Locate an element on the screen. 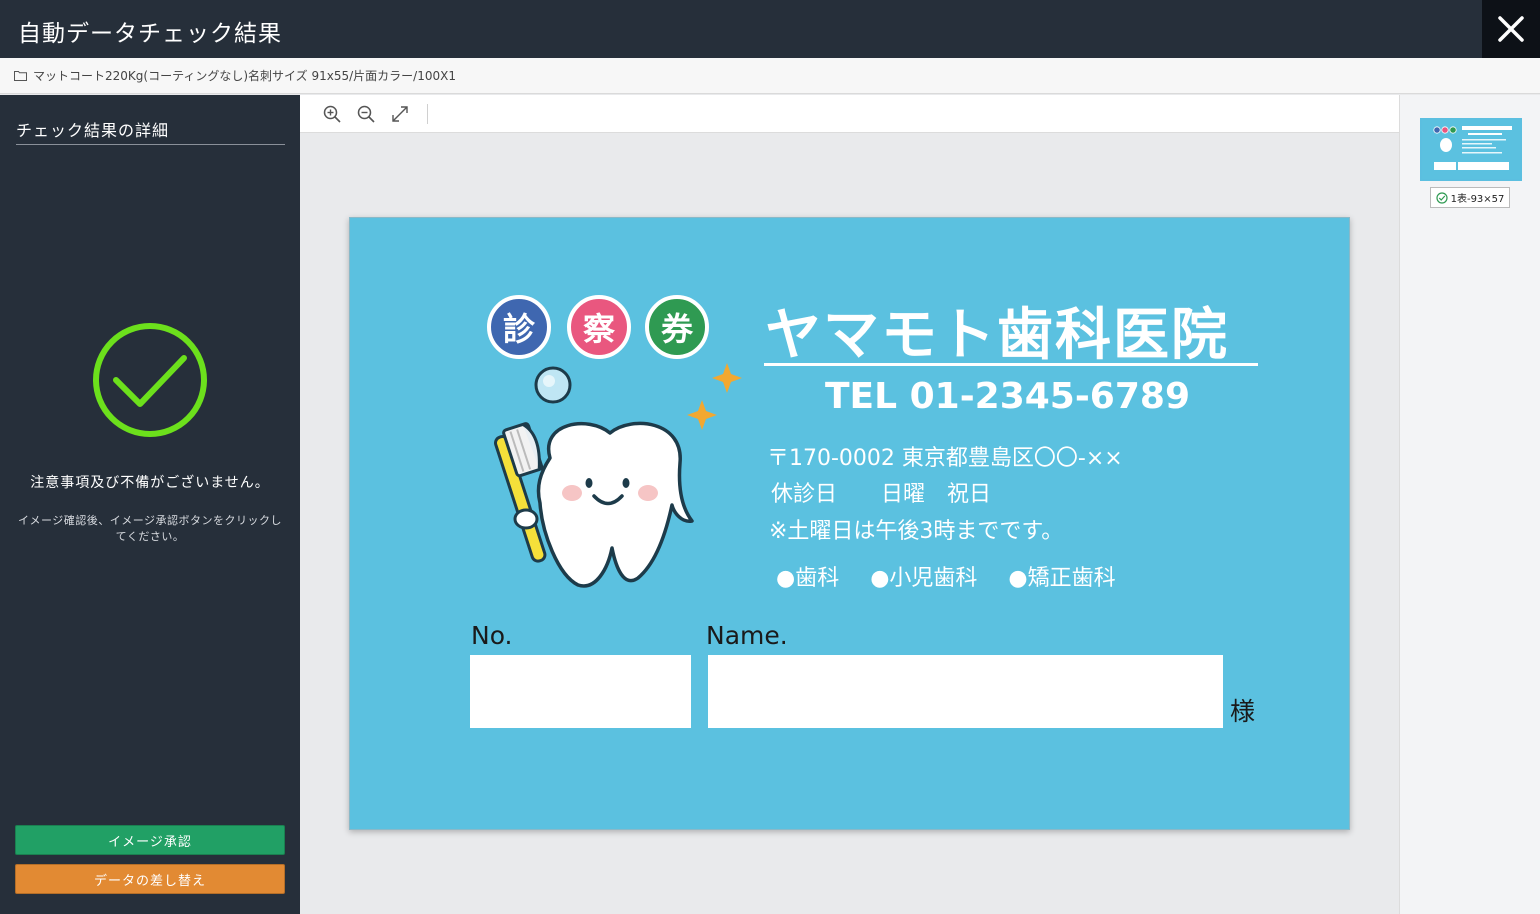 This screenshot has width=1540, height=914. window-title: 自動データチェック結果 is located at coordinates (150, 34).